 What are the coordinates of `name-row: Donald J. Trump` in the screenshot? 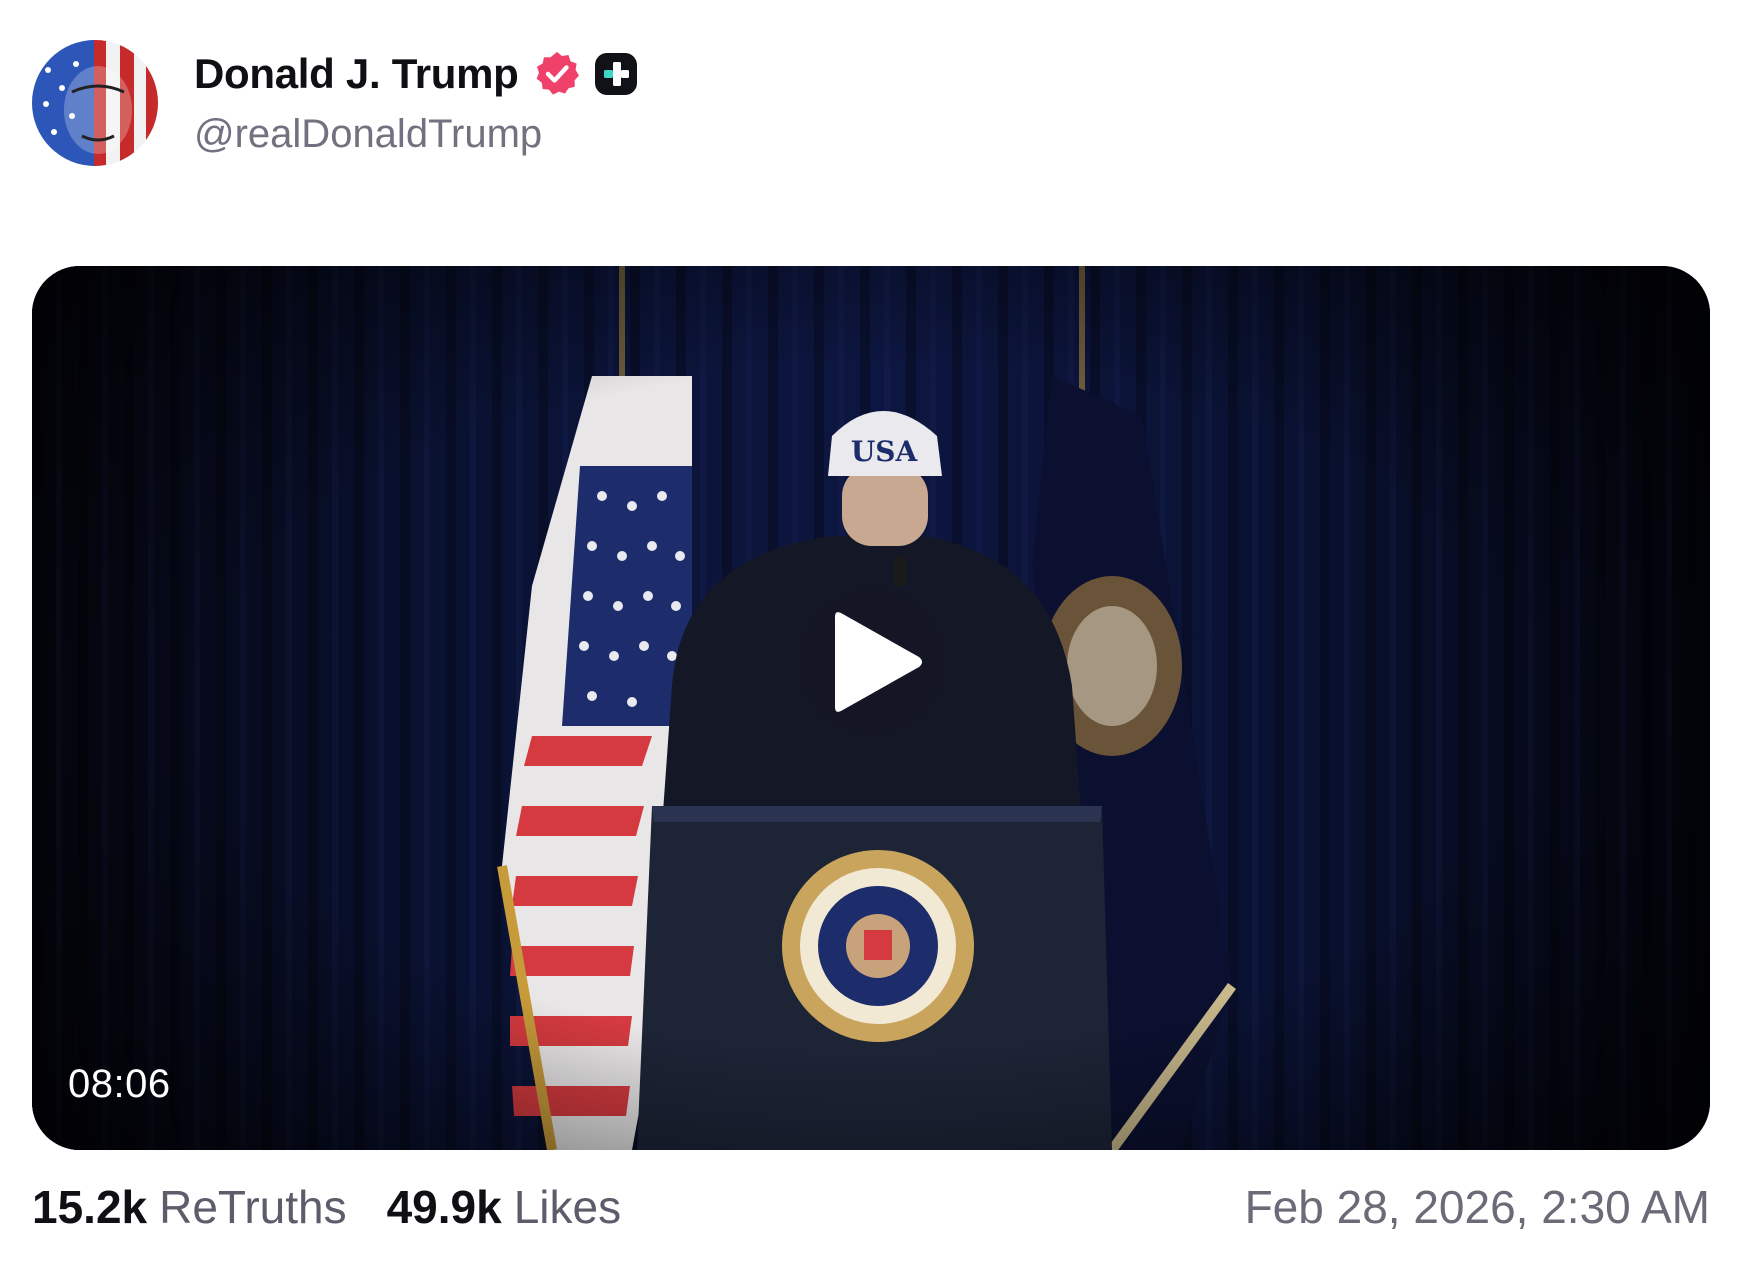 It's located at (416, 74).